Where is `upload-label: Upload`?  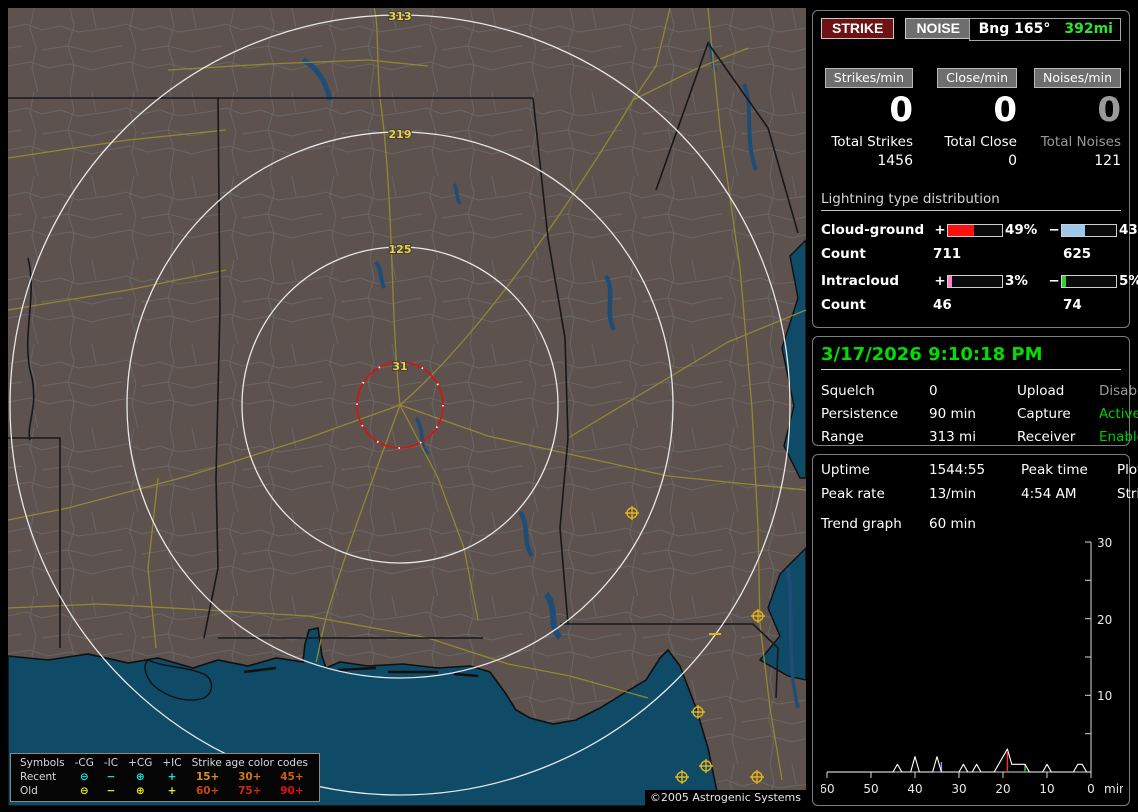 upload-label: Upload is located at coordinates (1041, 391).